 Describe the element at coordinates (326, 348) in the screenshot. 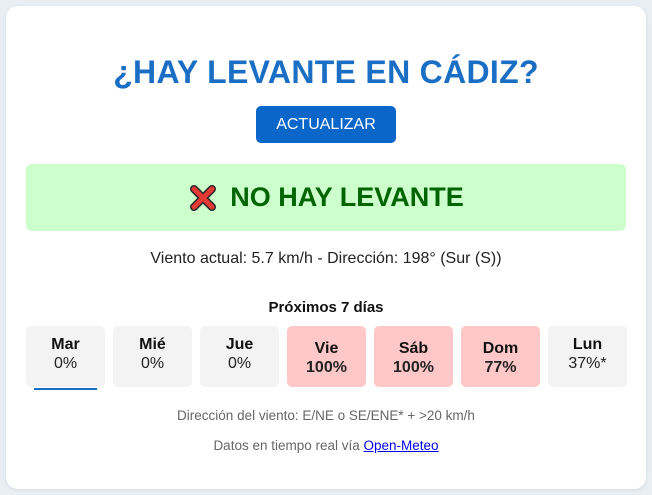

I see `day-name: Vie` at that location.